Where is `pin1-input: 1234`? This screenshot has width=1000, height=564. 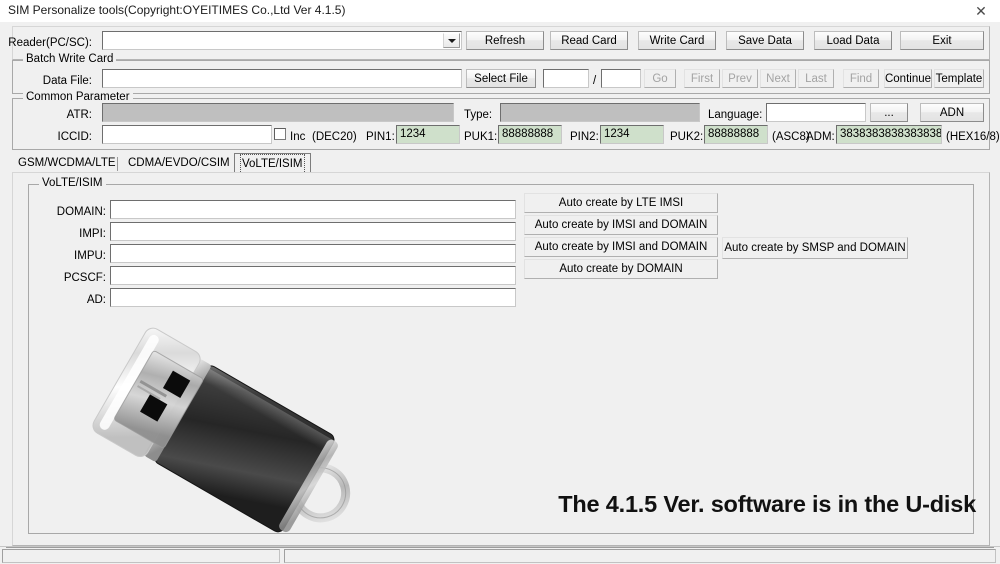
pin1-input: 1234 is located at coordinates (428, 134).